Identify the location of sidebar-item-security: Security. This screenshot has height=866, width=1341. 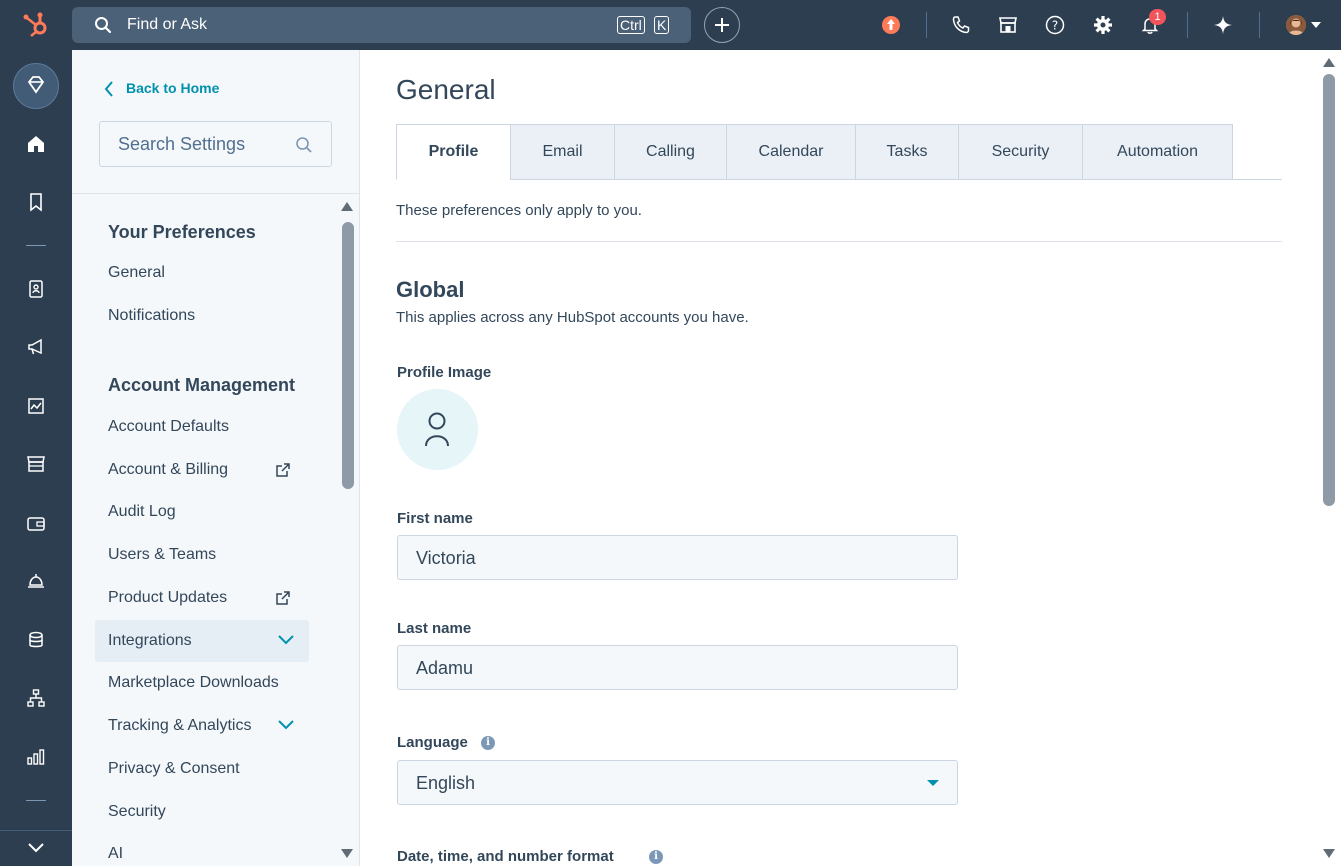
(202, 812).